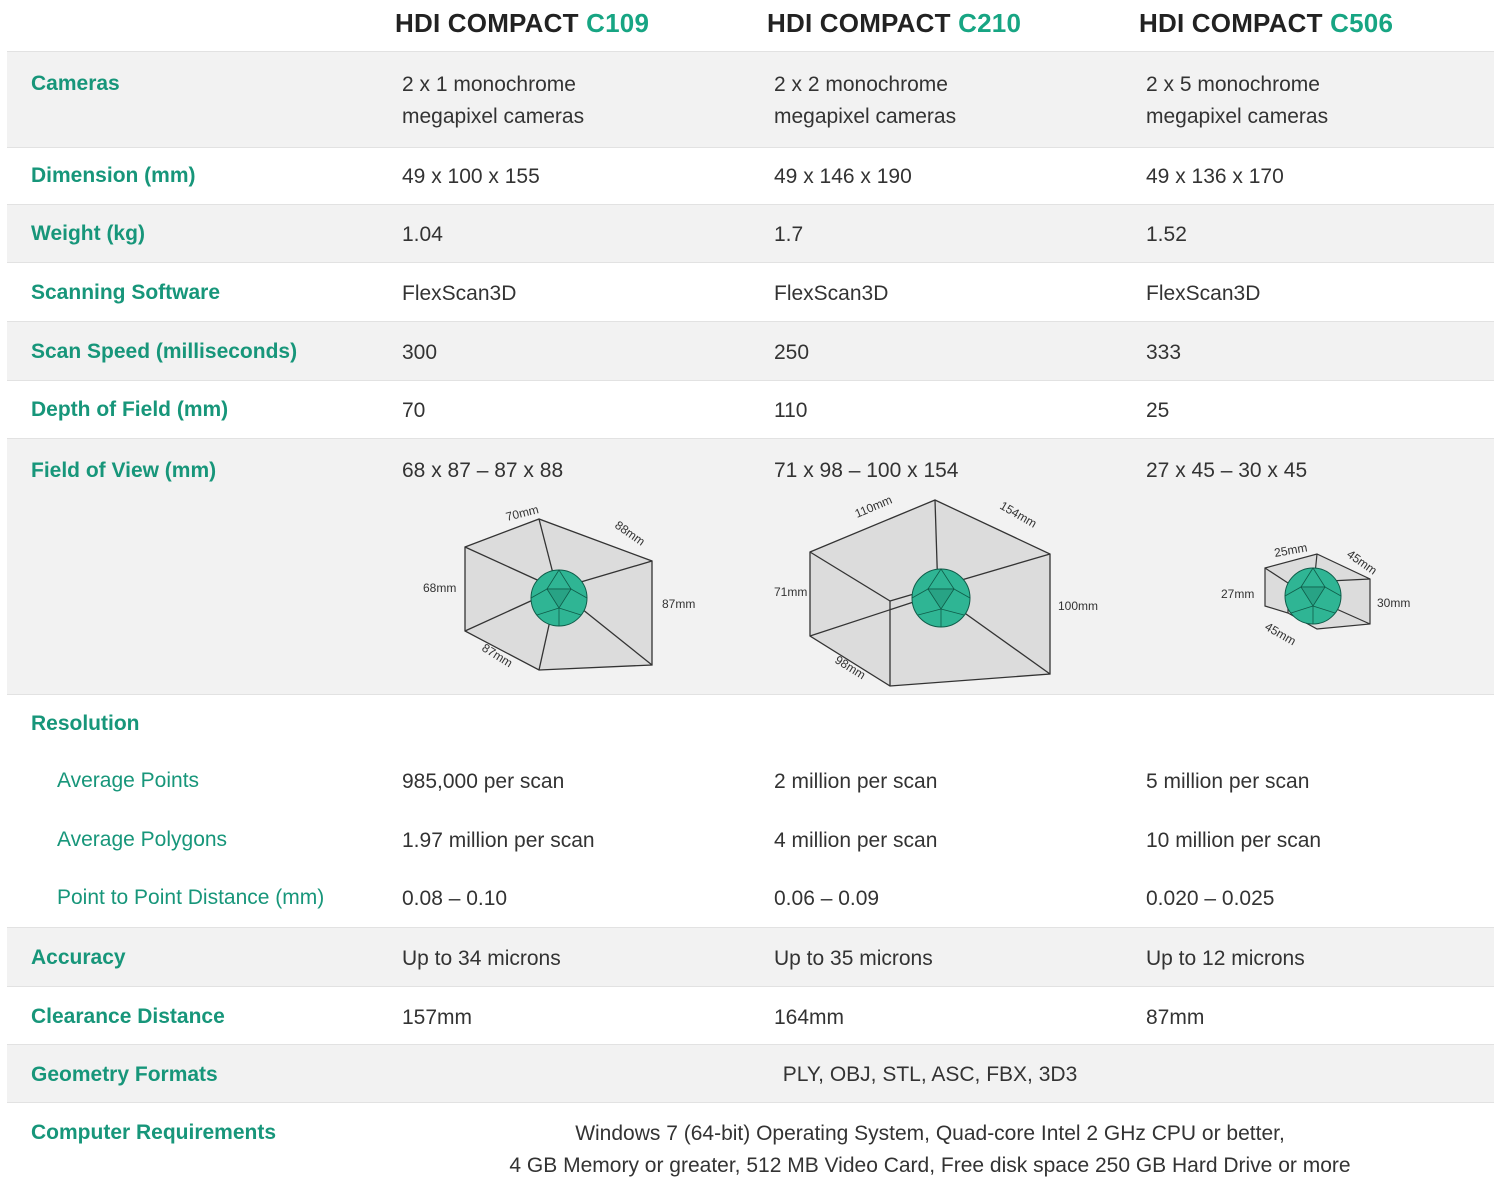  I want to click on row-label: Weight (kg), so click(88, 233).